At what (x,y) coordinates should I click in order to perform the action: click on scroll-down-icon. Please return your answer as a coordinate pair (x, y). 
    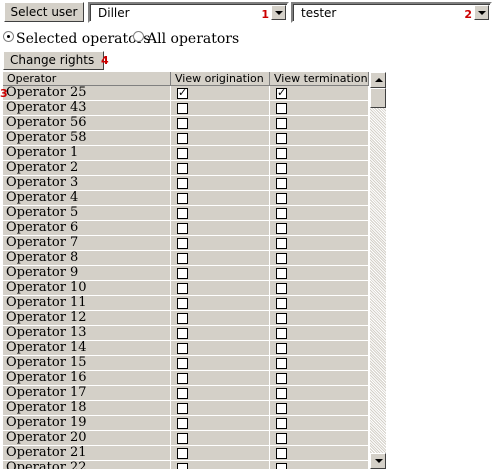
    Looking at the image, I should click on (378, 461).